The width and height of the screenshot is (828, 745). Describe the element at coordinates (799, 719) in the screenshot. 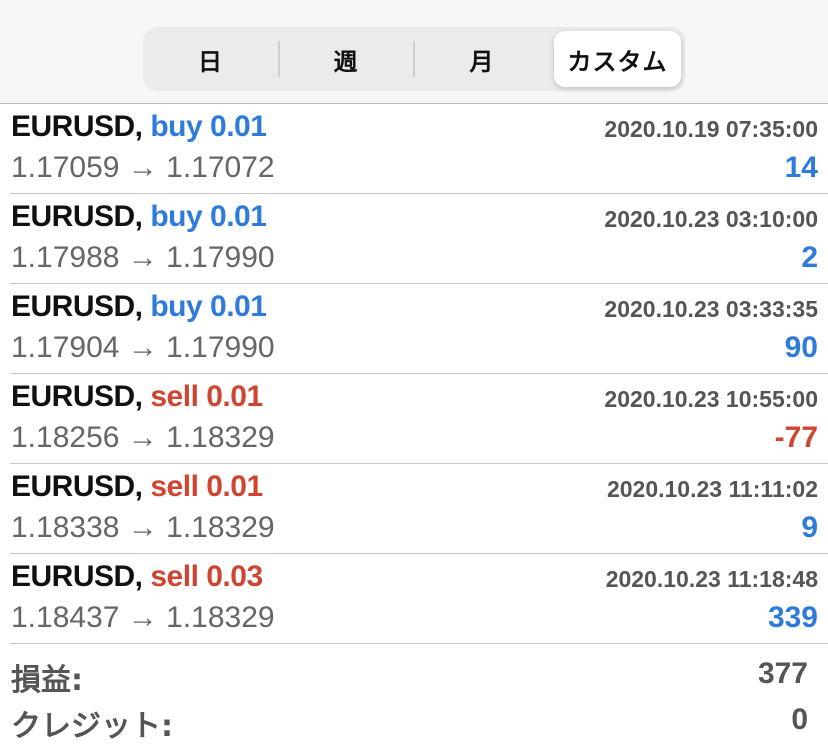

I see `credit-value: 0` at that location.